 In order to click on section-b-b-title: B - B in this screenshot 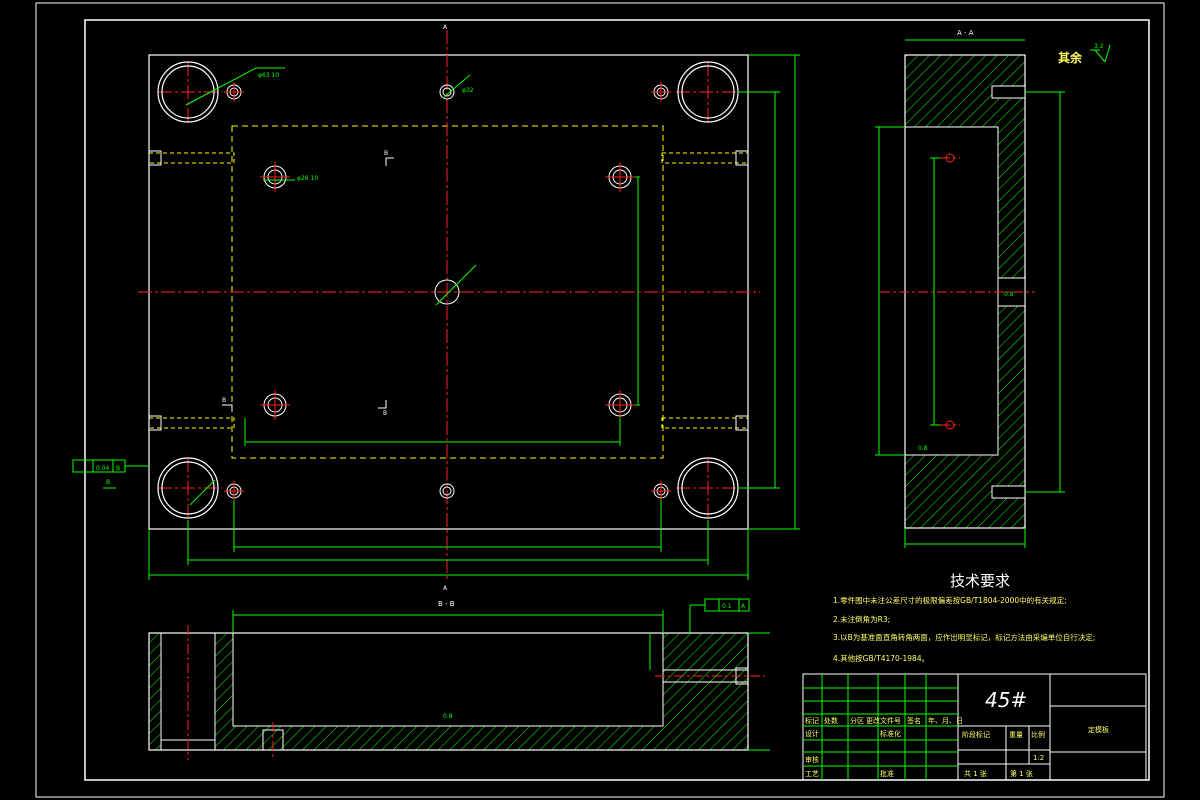, I will do `click(446, 604)`.